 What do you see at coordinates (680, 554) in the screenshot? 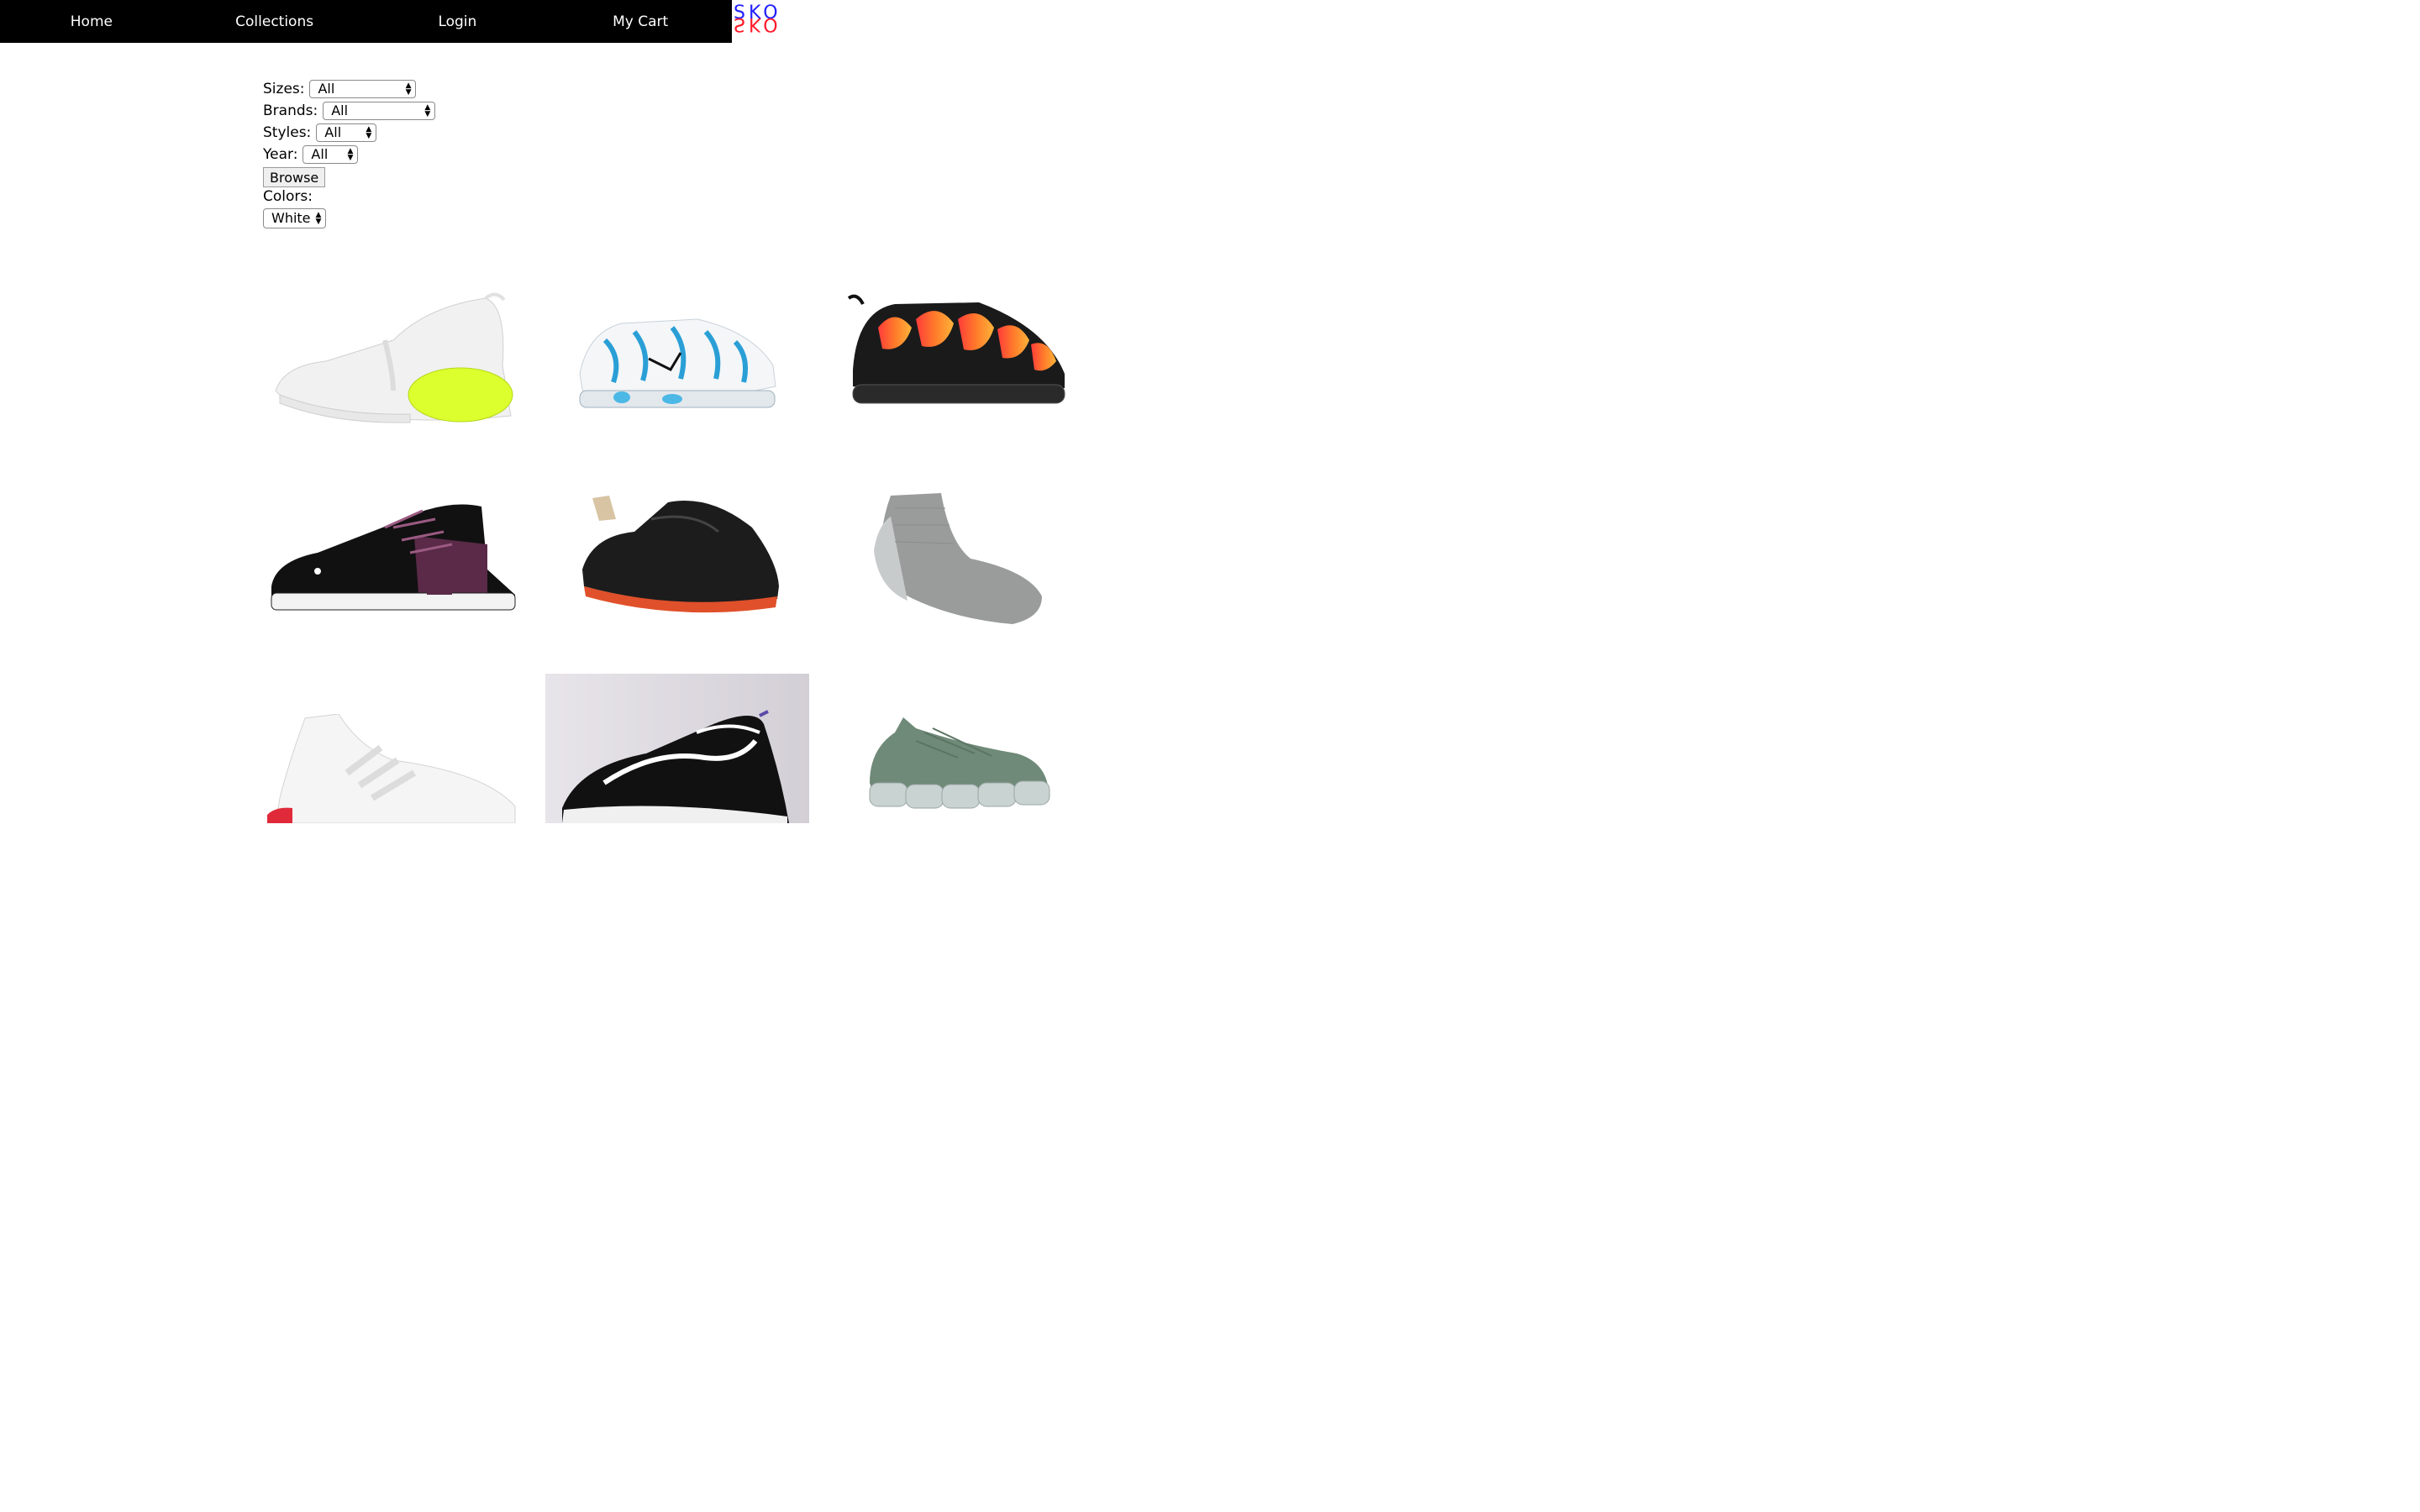
I see `shoe-image-black-leather` at bounding box center [680, 554].